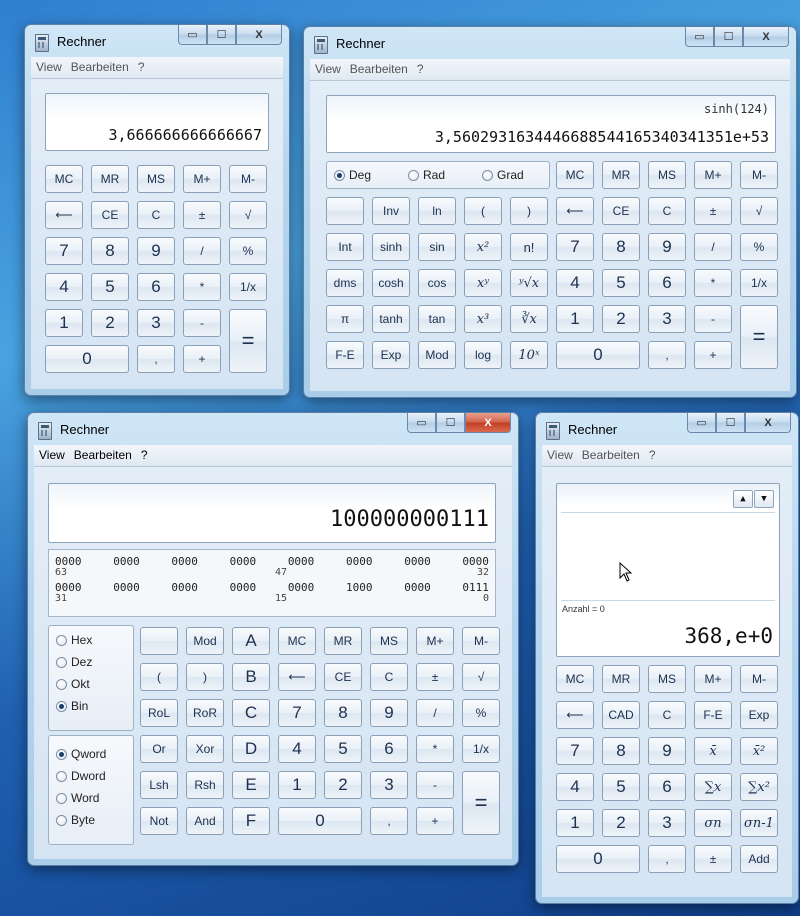 This screenshot has height=916, width=800. Describe the element at coordinates (713, 319) in the screenshot. I see `subtract-button: -` at that location.